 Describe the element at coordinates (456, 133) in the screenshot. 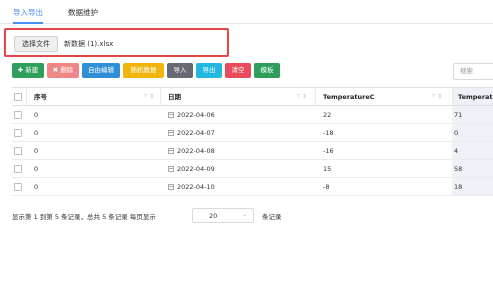

I see `cell-tempf: 0` at that location.